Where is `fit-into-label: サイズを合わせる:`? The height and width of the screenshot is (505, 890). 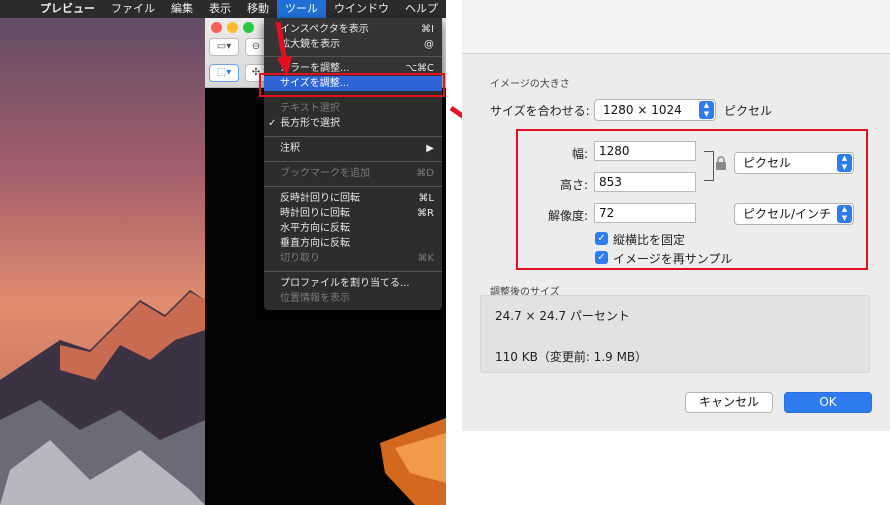 fit-into-label: サイズを合わせる: is located at coordinates (540, 111).